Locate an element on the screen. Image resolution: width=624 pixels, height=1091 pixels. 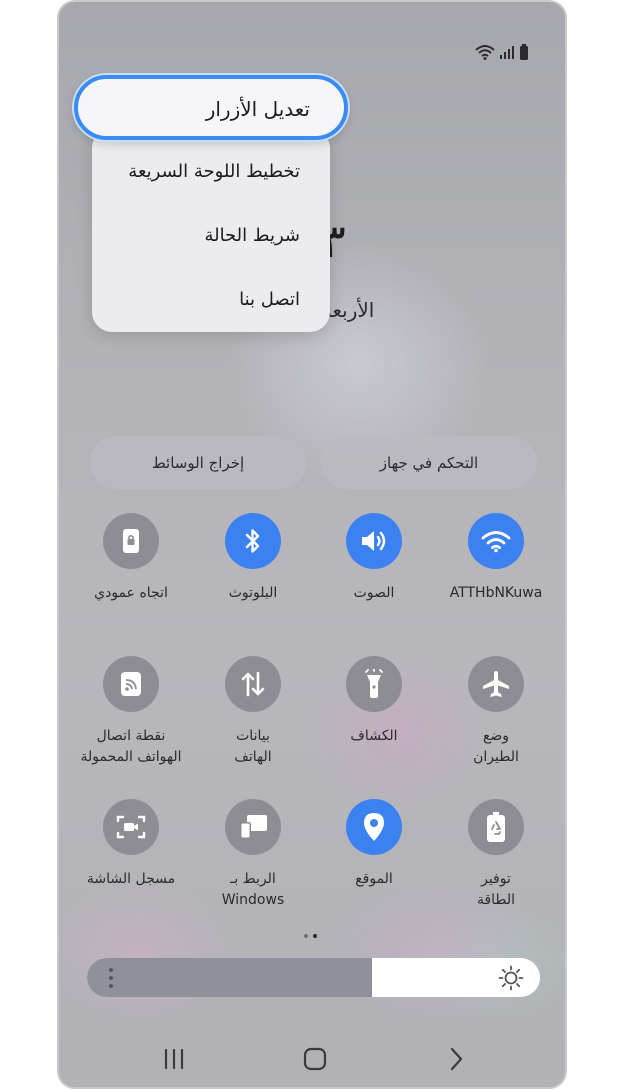
mobile-data-icon is located at coordinates (253, 684).